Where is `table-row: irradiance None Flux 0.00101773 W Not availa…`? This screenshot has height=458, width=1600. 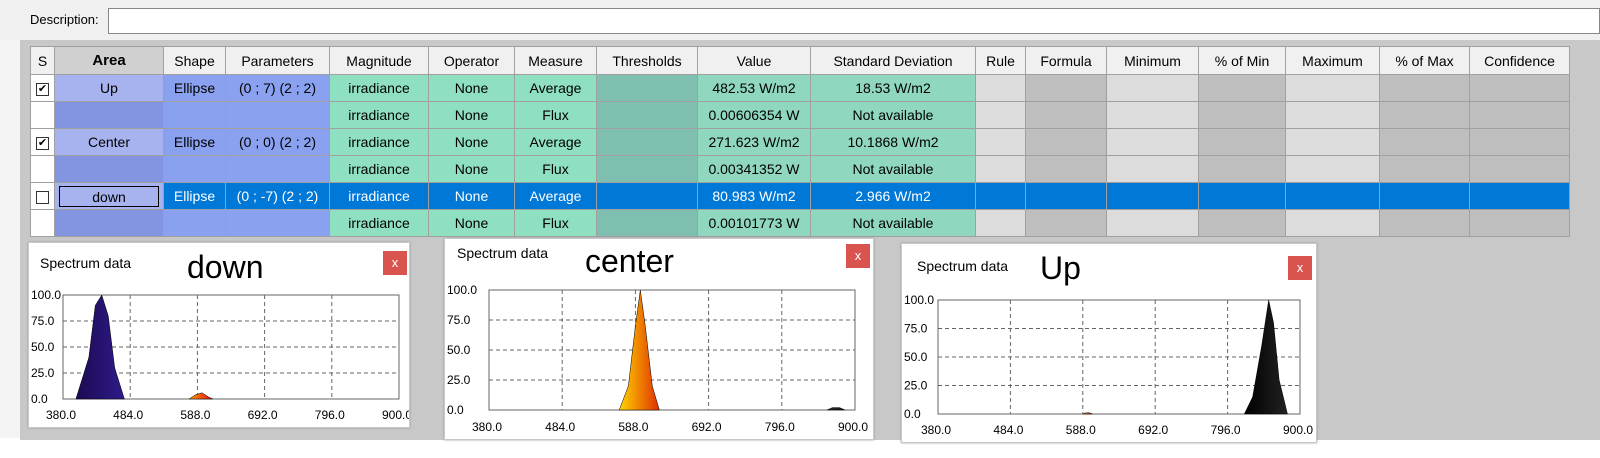
table-row: irradiance None Flux 0.00101773 W Not availa… is located at coordinates (800, 223).